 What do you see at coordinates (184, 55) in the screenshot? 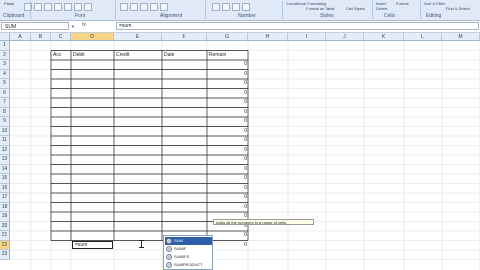
I see `table-header-cell: Date` at bounding box center [184, 55].